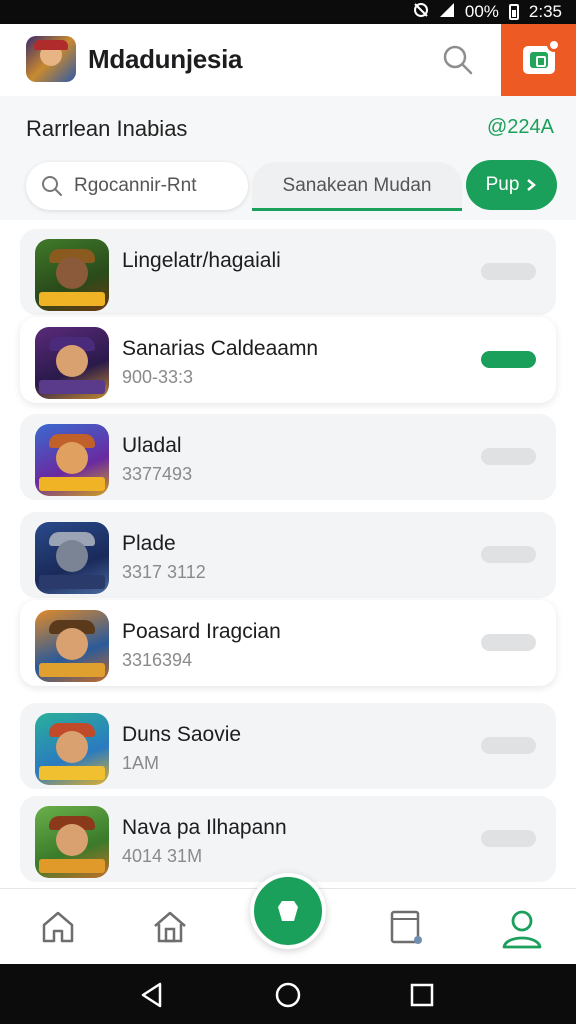  I want to click on system-nav-bar, so click(288, 994).